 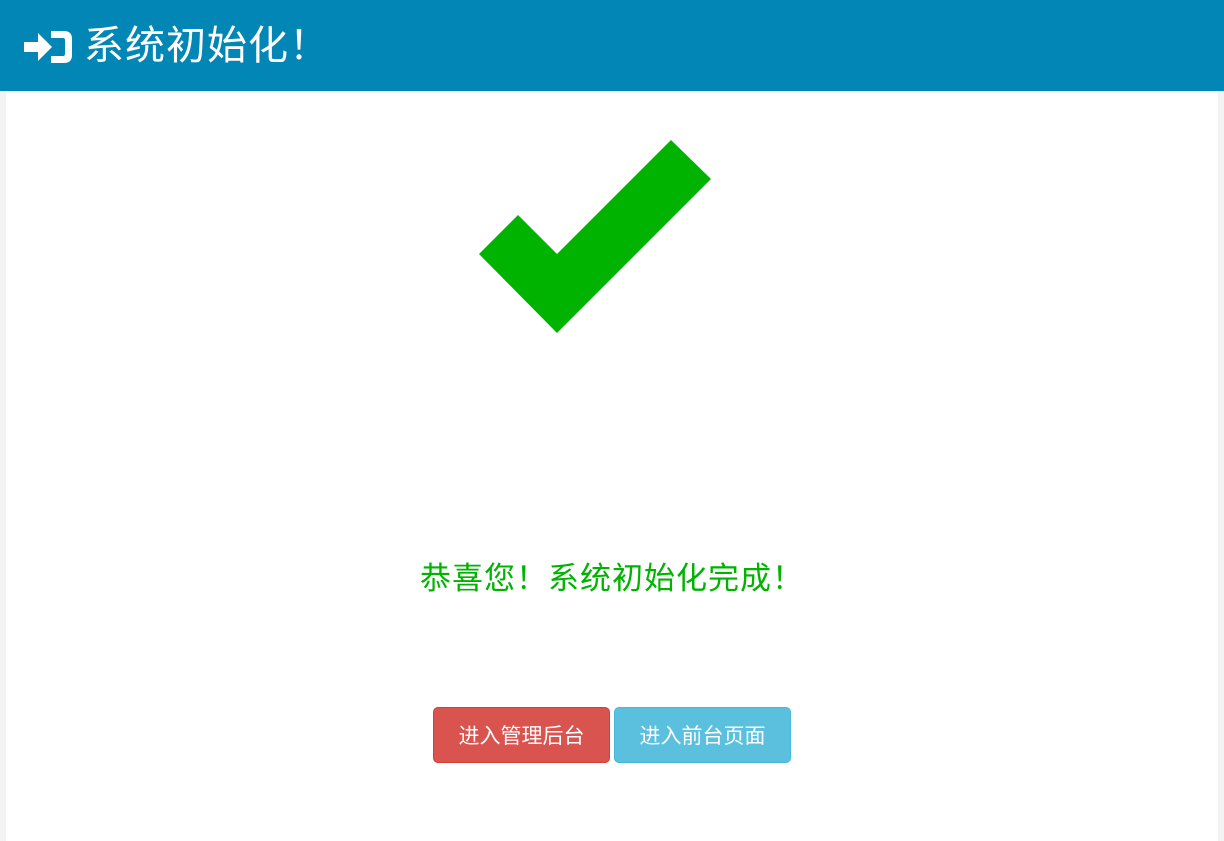 What do you see at coordinates (702, 735) in the screenshot?
I see `enter-frontend-button: 进入前台页面` at bounding box center [702, 735].